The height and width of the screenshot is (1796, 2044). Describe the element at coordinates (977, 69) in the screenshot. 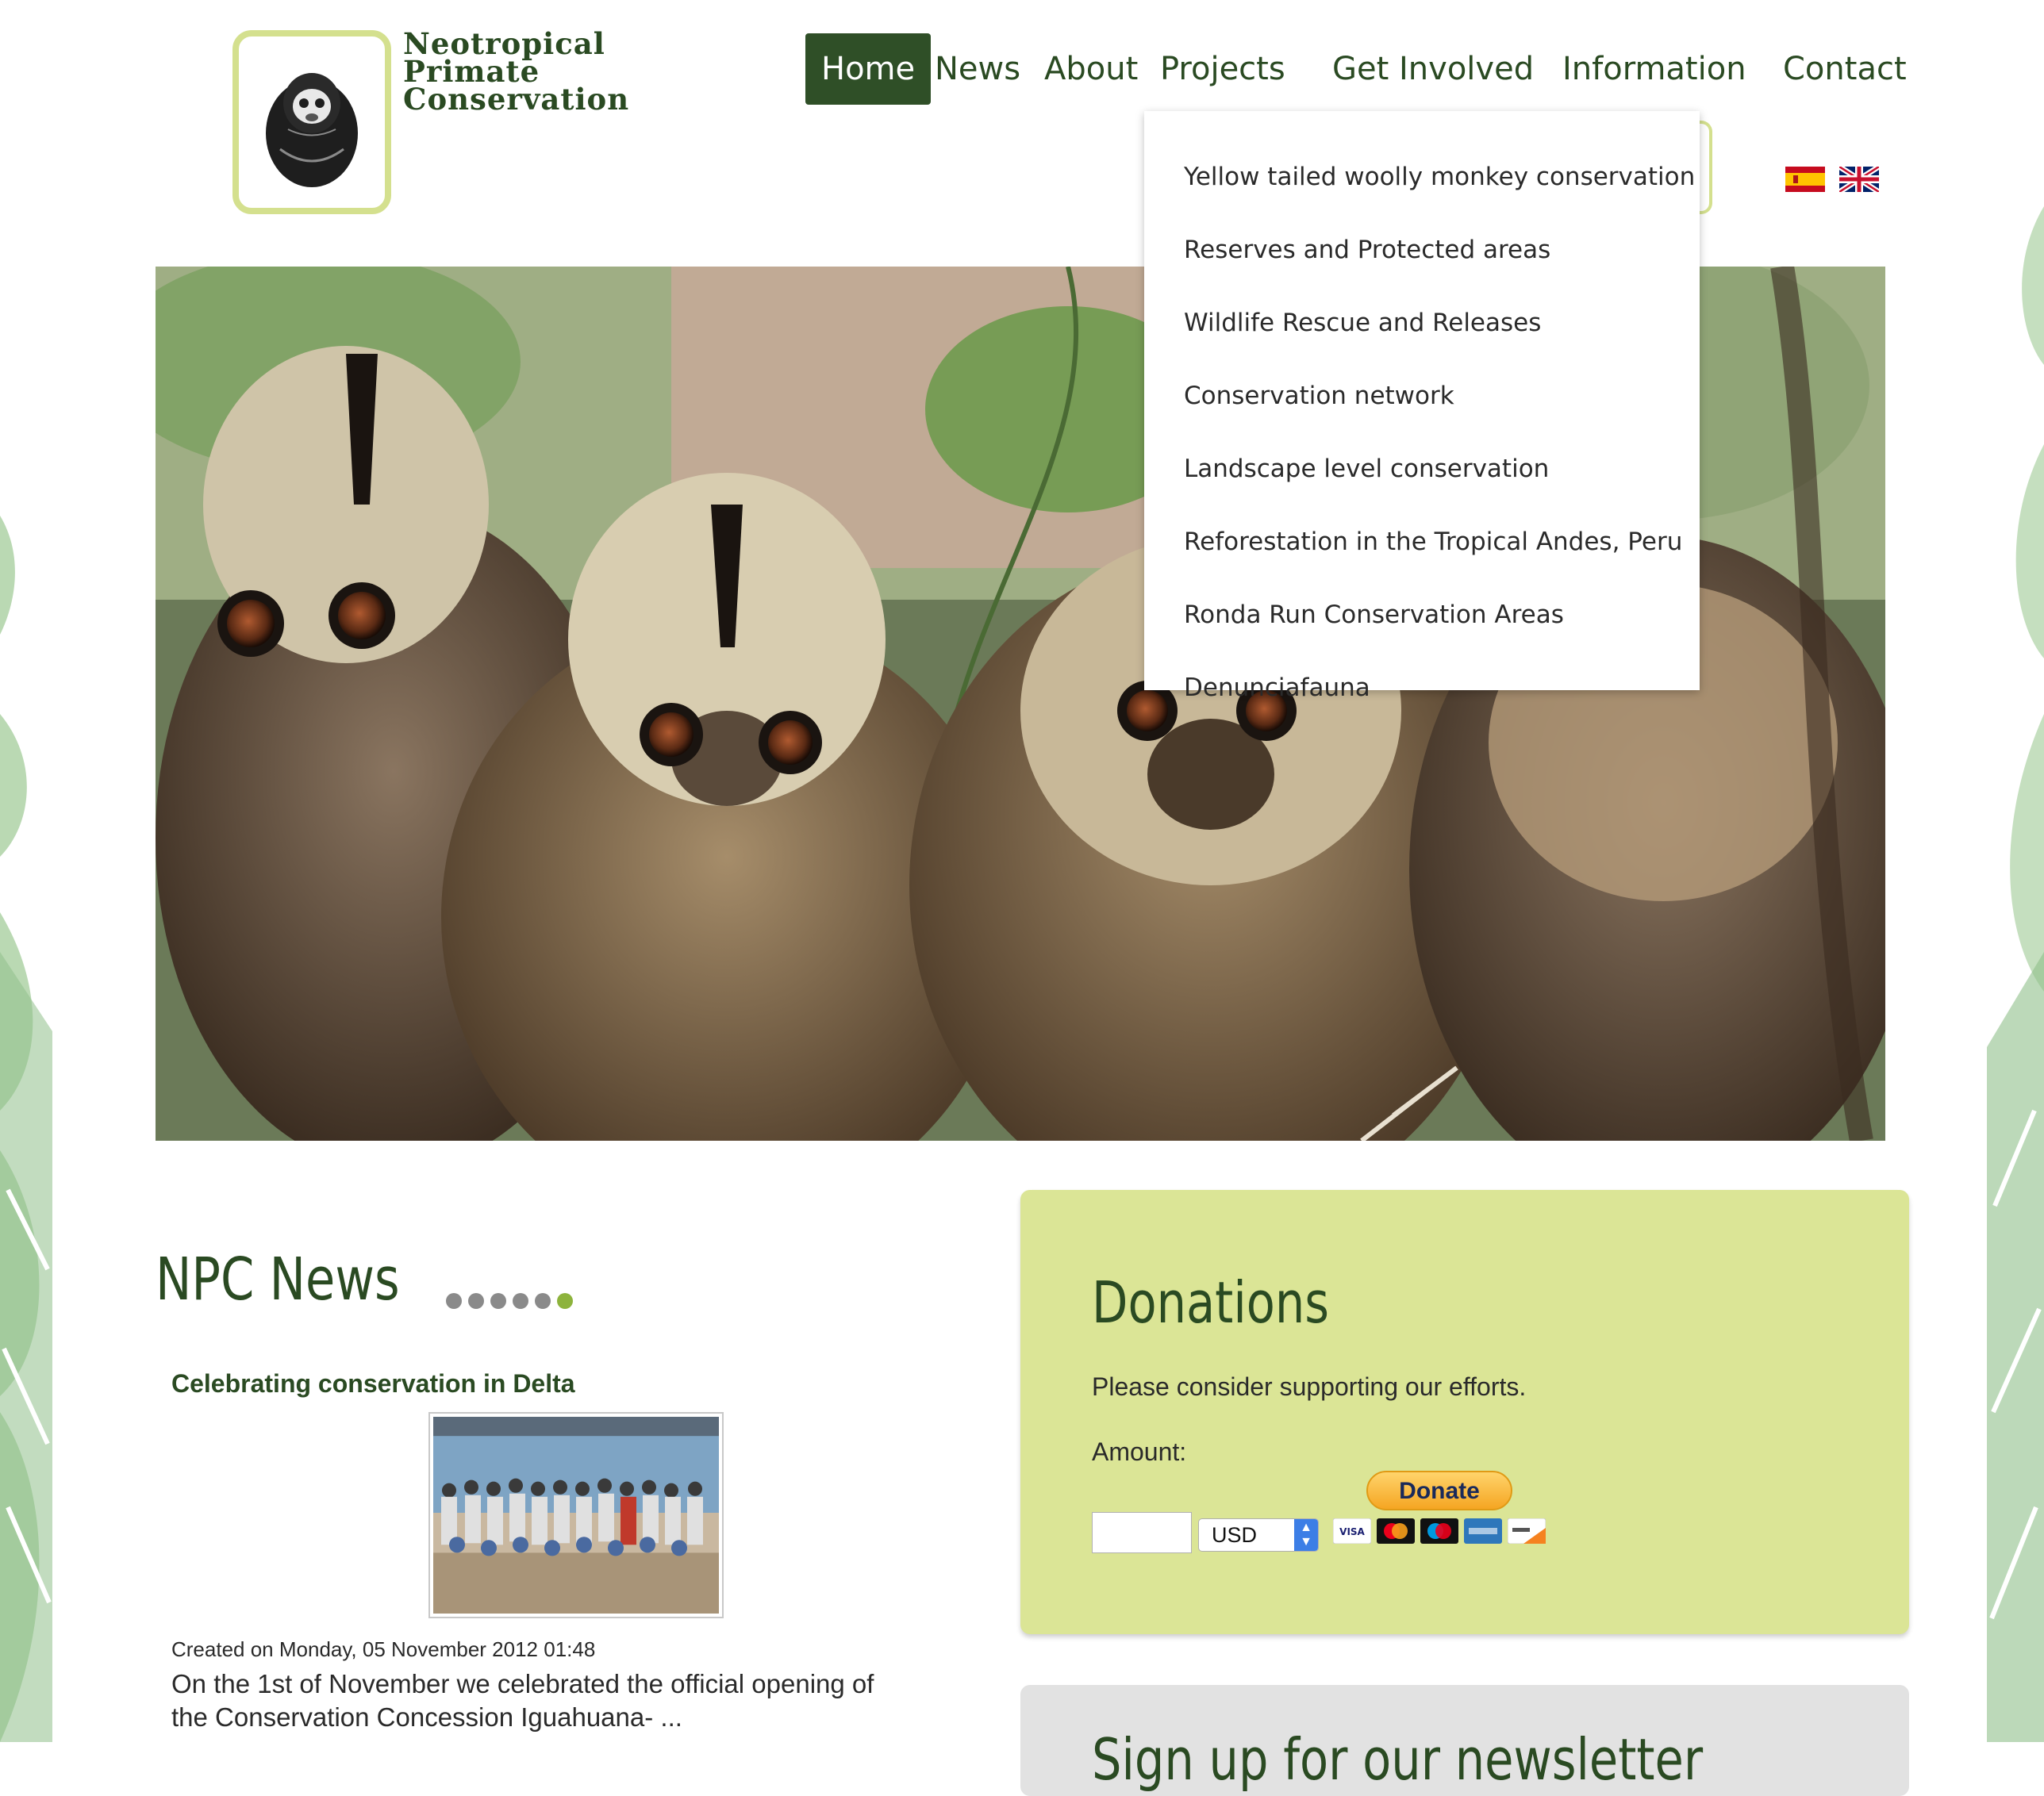

I see `nav-news: News` at that location.